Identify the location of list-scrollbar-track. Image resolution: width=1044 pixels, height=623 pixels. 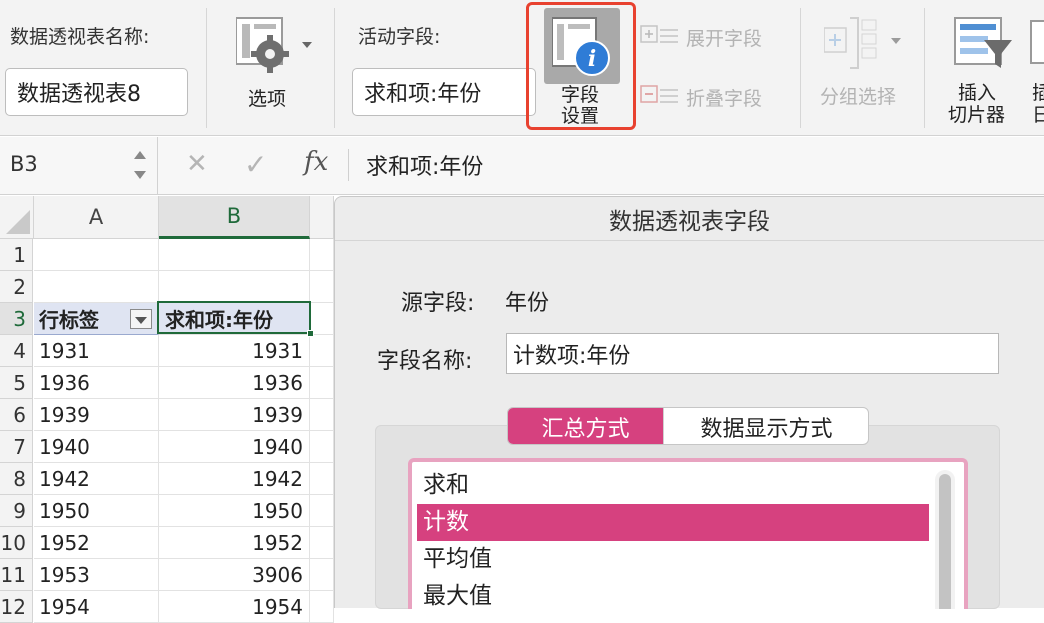
(945, 539).